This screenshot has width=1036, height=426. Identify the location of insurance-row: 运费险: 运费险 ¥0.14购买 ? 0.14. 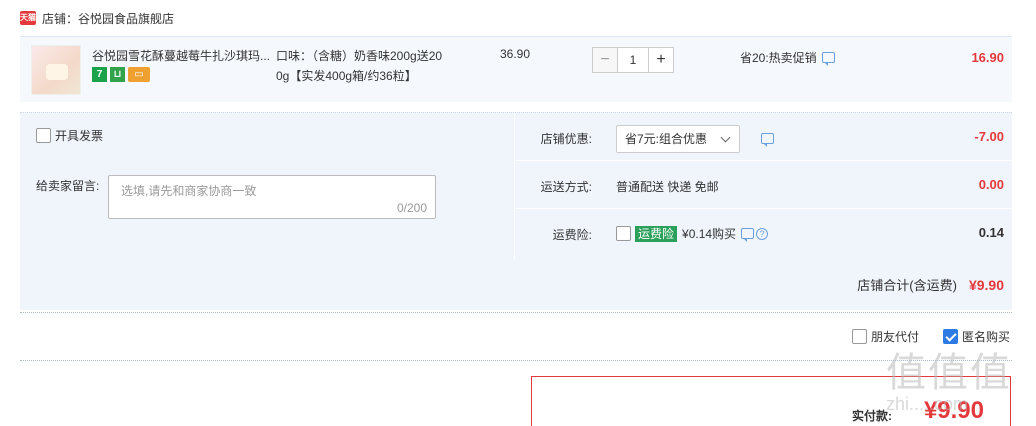
(764, 233).